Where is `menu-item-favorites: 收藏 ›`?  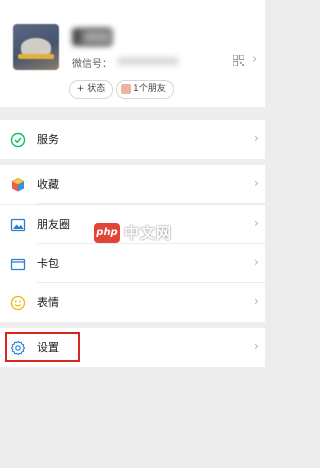
menu-item-favorites: 收藏 › is located at coordinates (132, 184).